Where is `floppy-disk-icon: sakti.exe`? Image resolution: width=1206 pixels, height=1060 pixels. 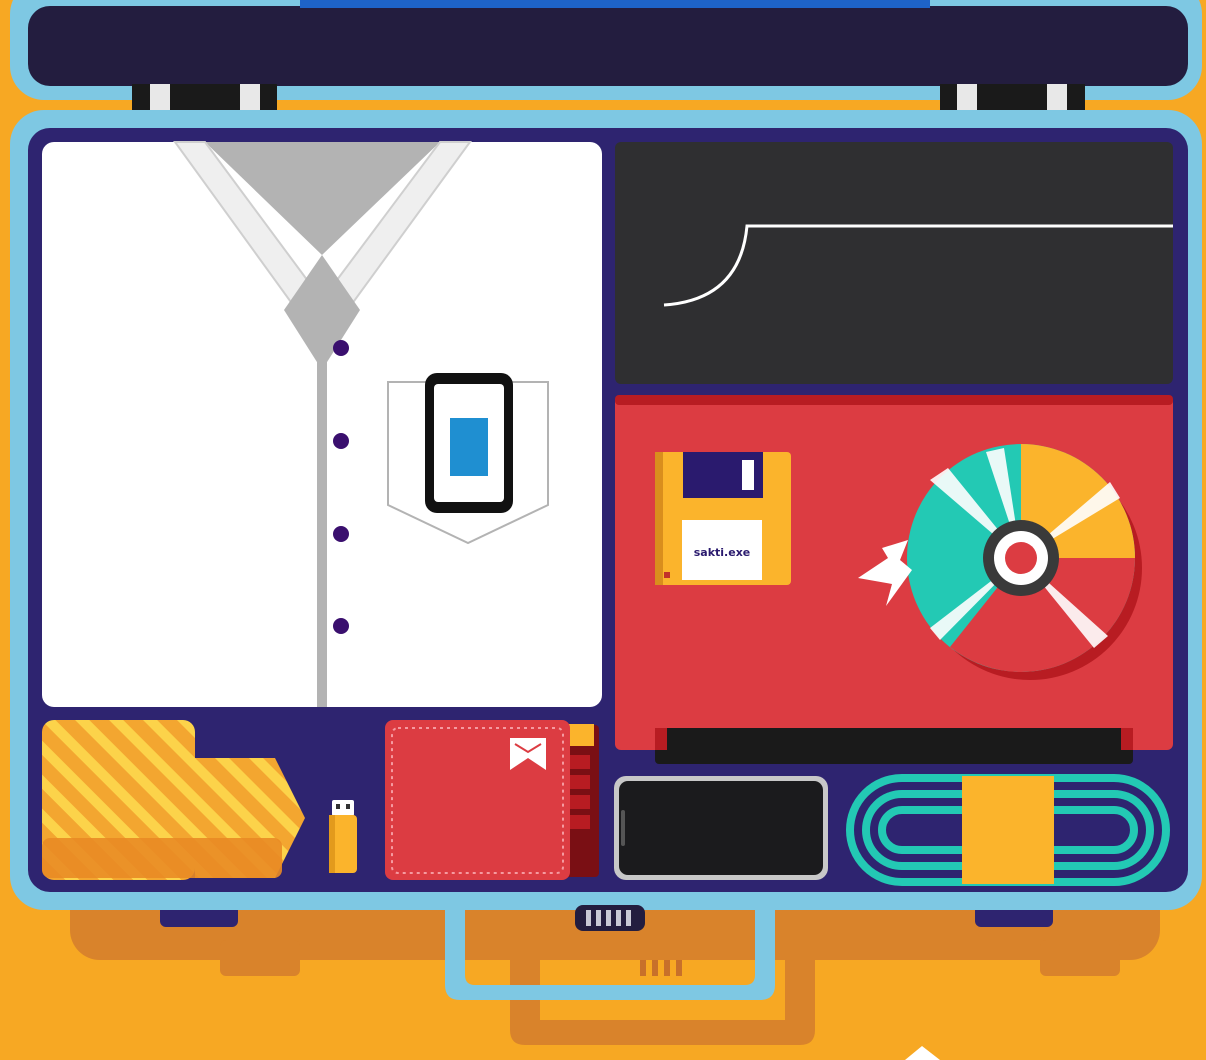 floppy-disk-icon: sakti.exe is located at coordinates (723, 518).